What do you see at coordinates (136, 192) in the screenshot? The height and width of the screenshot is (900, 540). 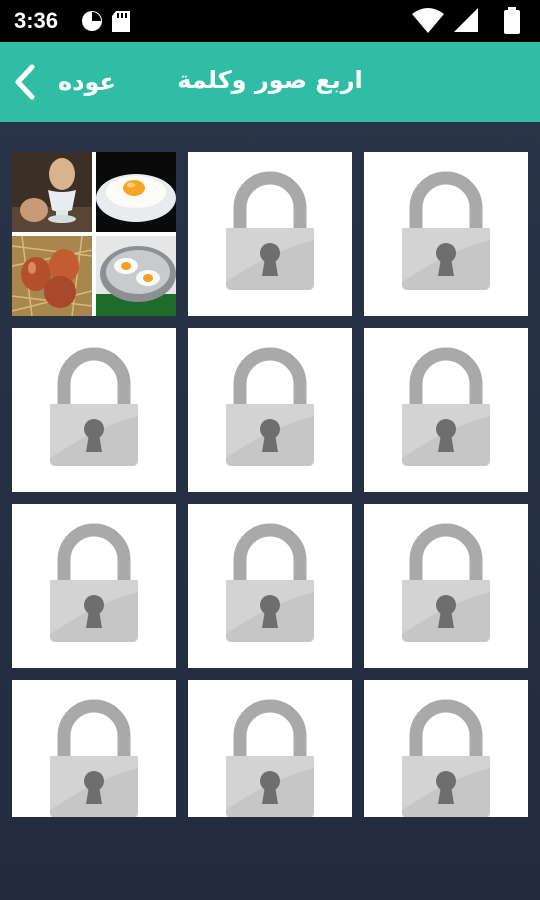 I see `fried-egg-plate-image` at bounding box center [136, 192].